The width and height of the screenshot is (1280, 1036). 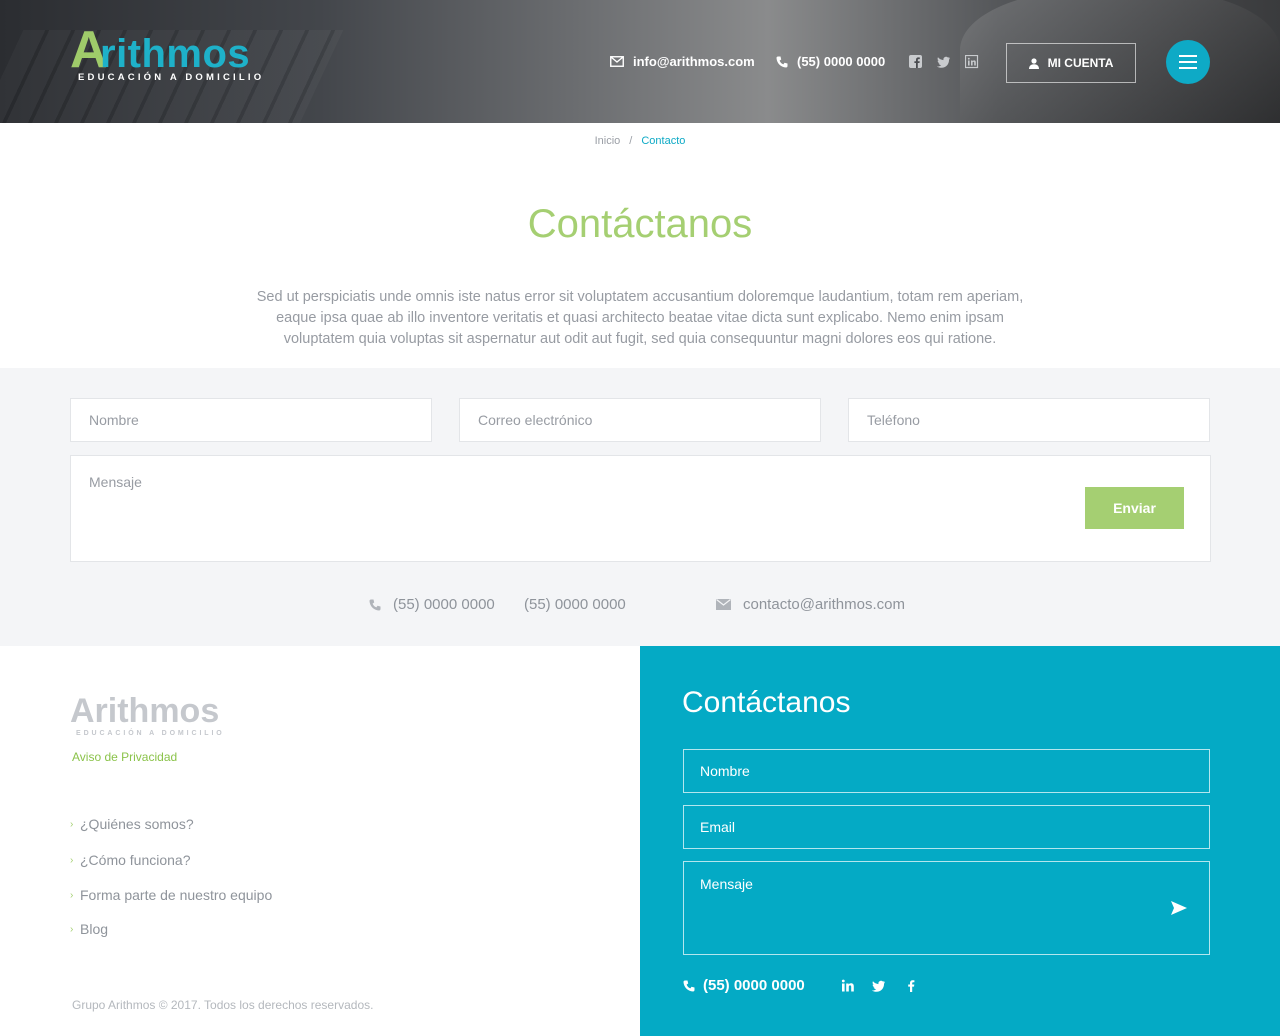 I want to click on header-email-link: info@arithmos.com, so click(x=682, y=61).